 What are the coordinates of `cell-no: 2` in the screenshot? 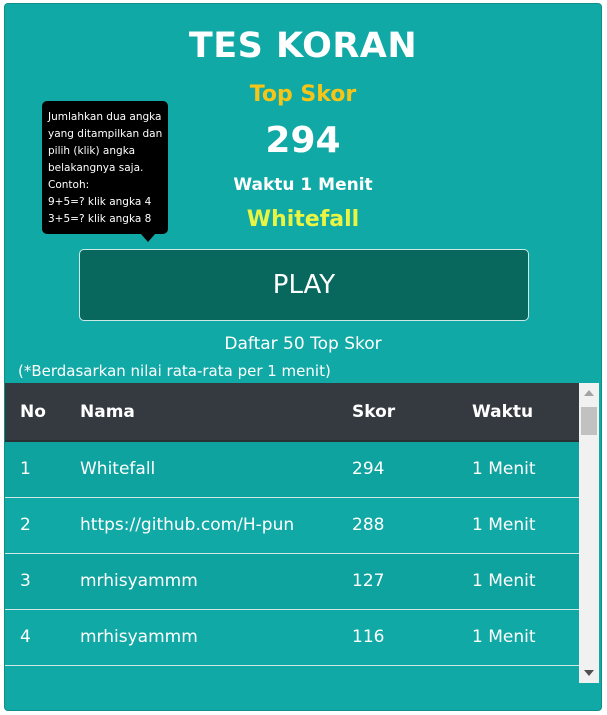 It's located at (25, 525).